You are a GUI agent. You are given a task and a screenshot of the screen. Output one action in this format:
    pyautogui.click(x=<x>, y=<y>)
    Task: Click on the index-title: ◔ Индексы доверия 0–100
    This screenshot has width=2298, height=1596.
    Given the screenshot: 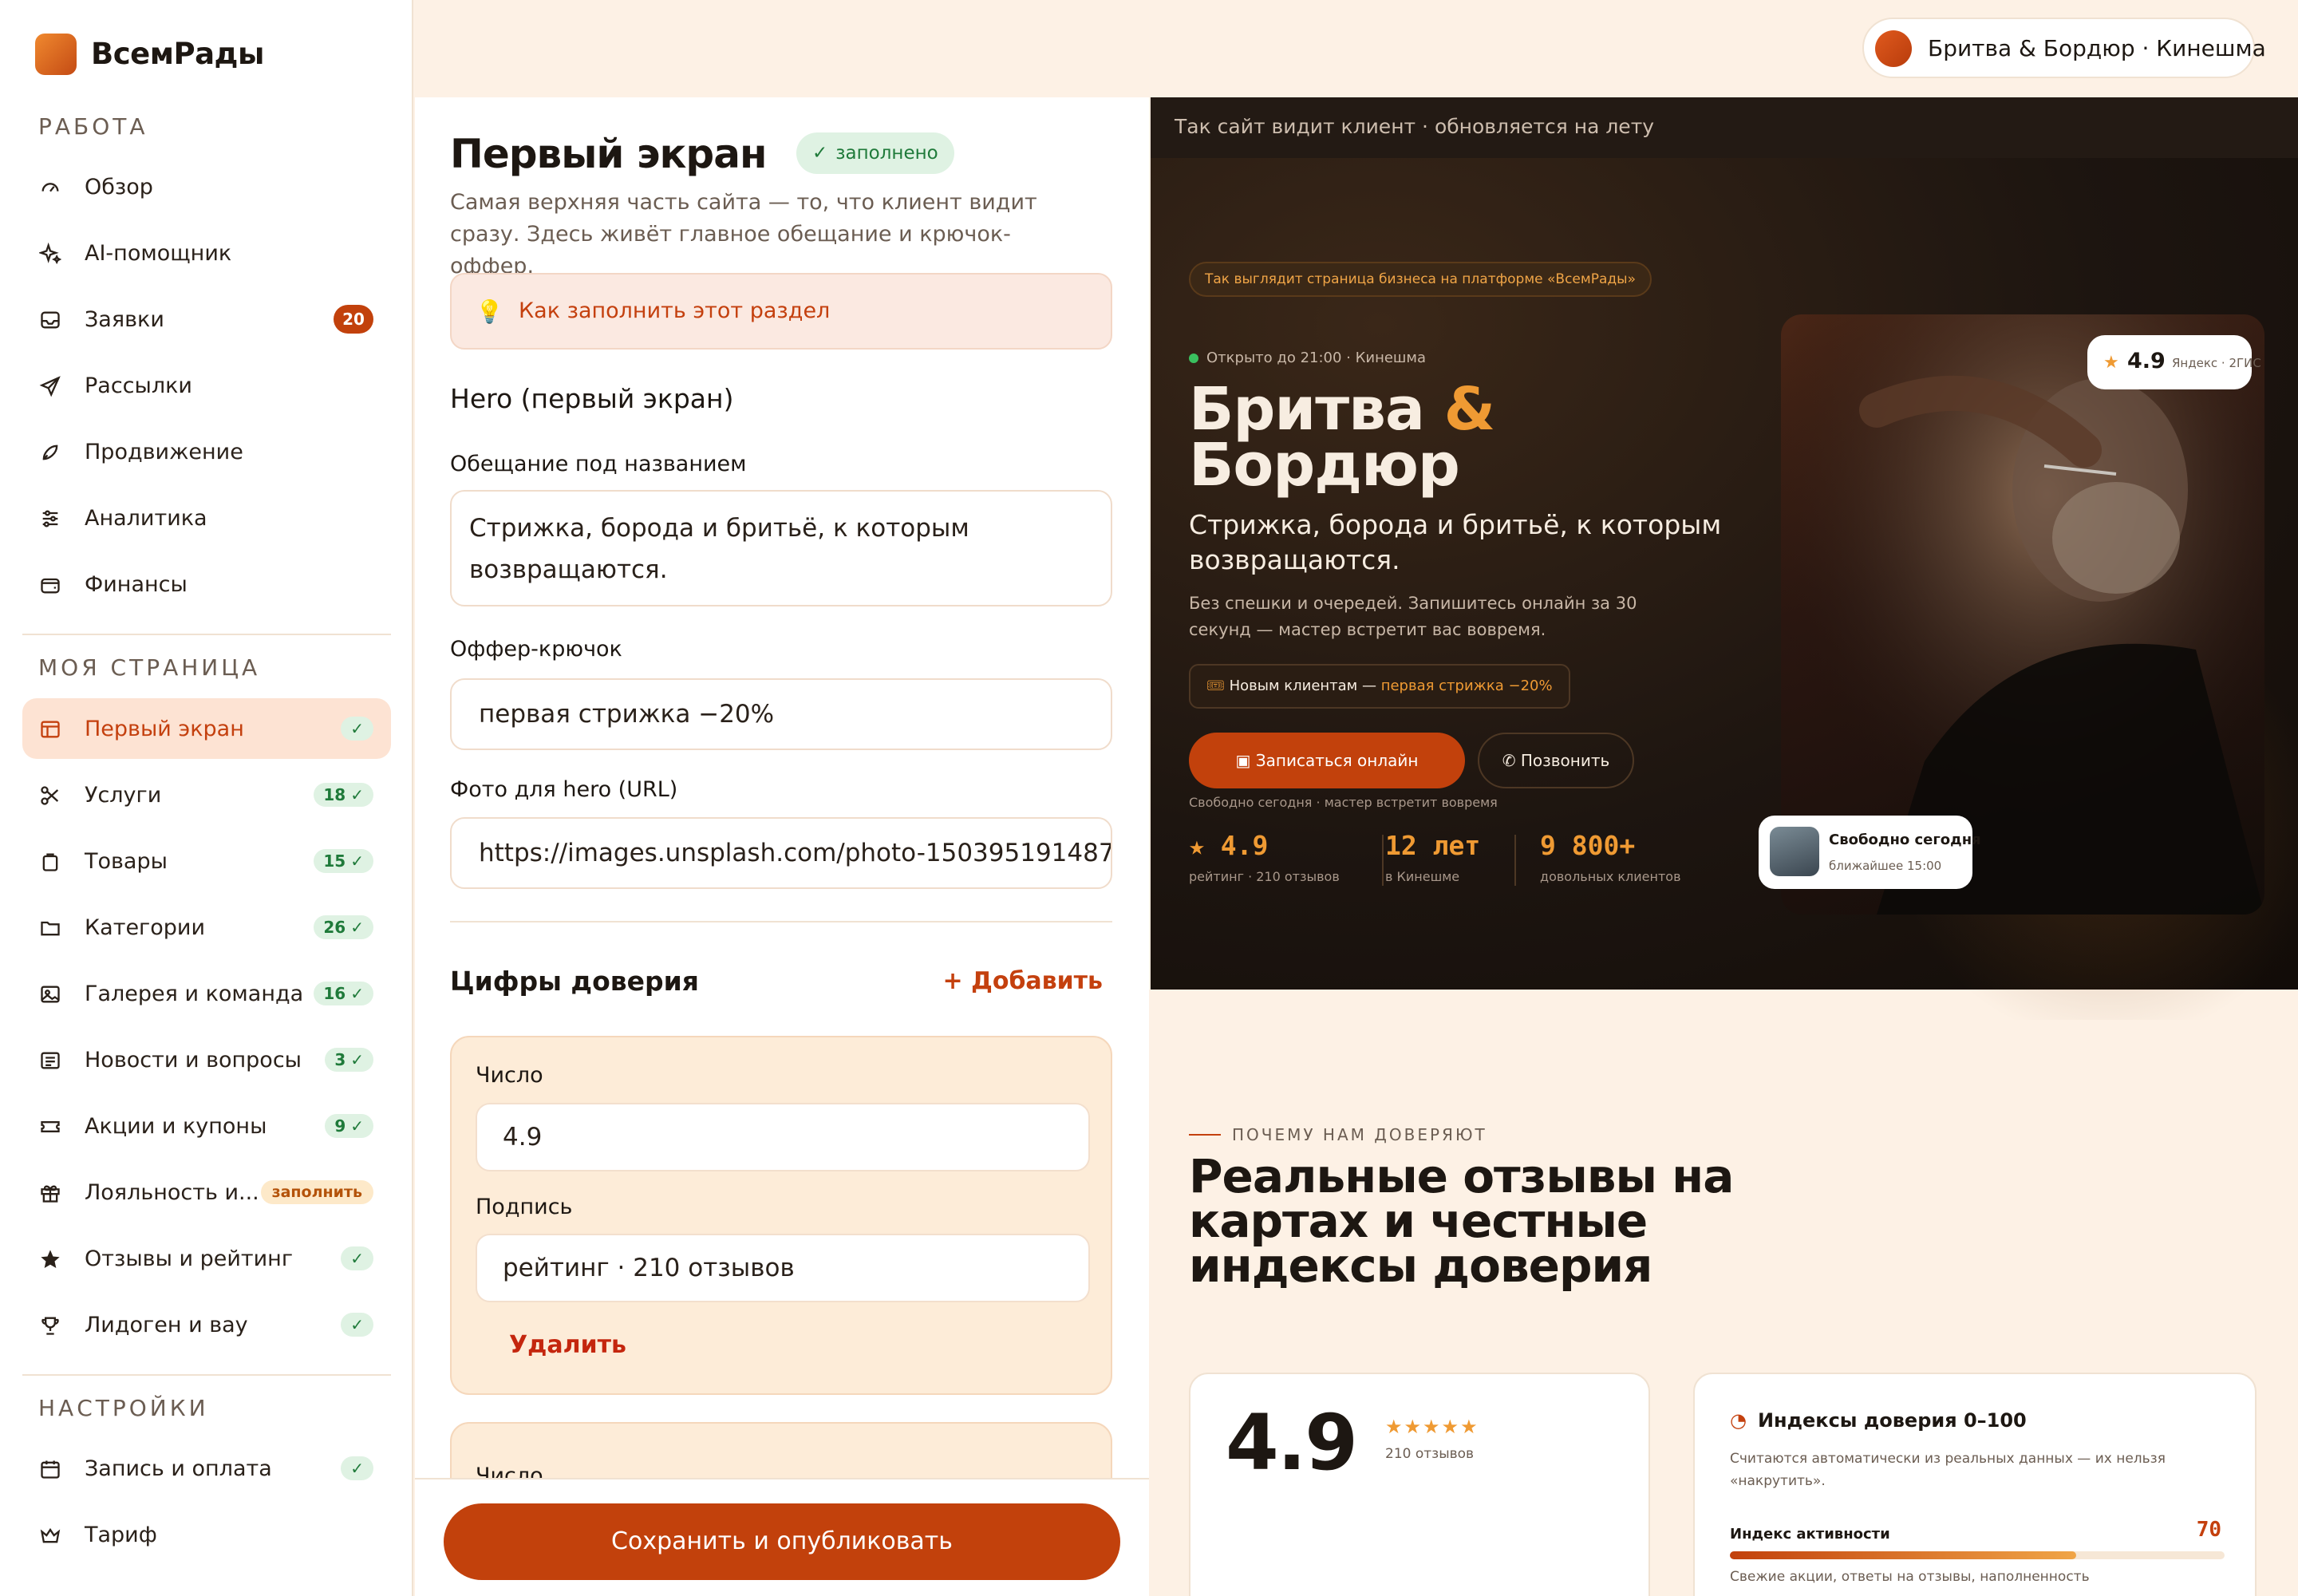 What is the action you would take?
    pyautogui.click(x=1879, y=1420)
    